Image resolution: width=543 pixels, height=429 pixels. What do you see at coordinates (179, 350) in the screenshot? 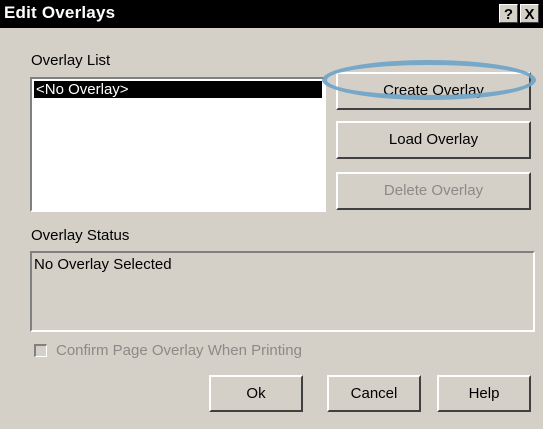
I see `confirm-overlay-label: Confirm Page Overlay When Printing` at bounding box center [179, 350].